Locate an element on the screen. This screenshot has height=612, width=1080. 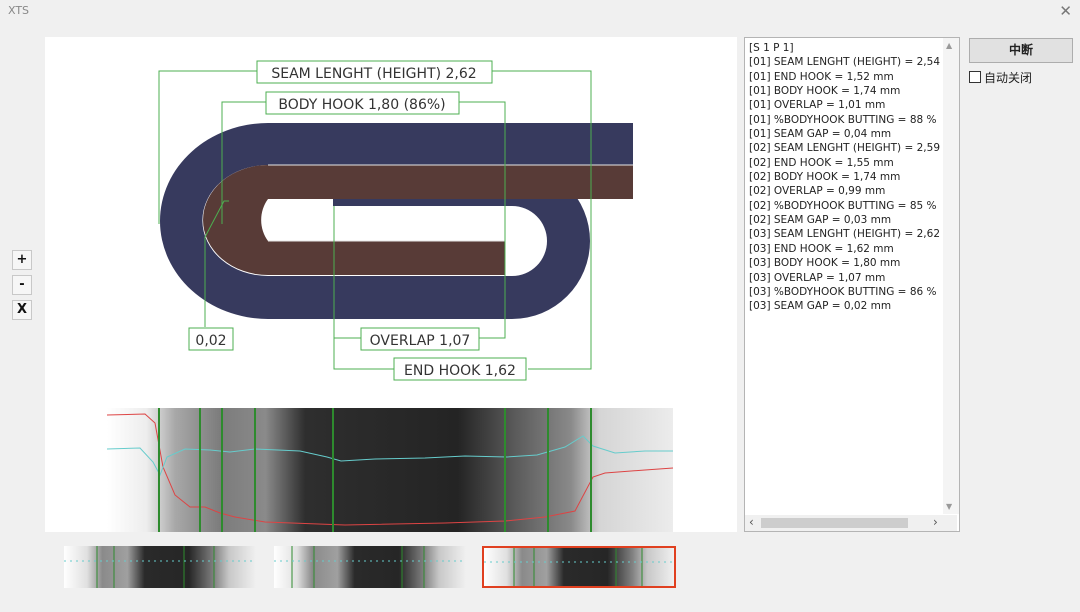
scroll-down-icon: ▼ is located at coordinates (949, 506).